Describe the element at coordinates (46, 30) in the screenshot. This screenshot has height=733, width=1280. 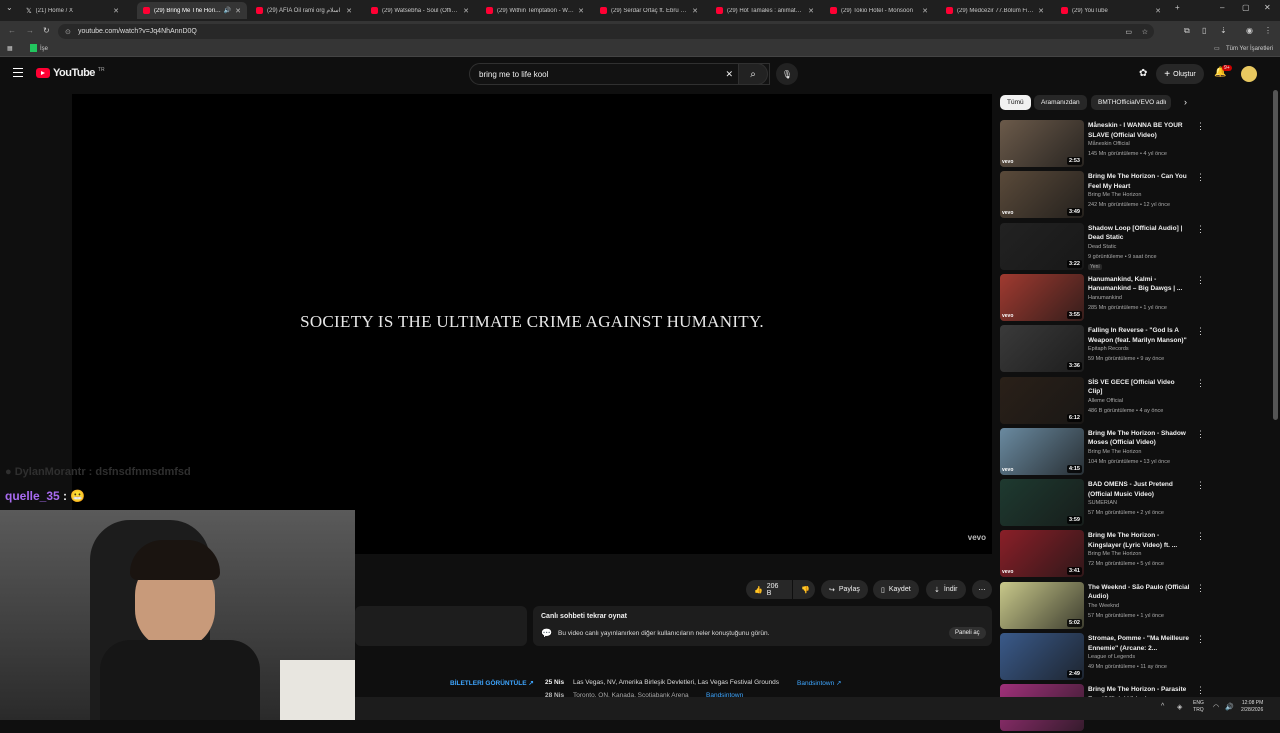
I see `reload-icon: ↻` at that location.